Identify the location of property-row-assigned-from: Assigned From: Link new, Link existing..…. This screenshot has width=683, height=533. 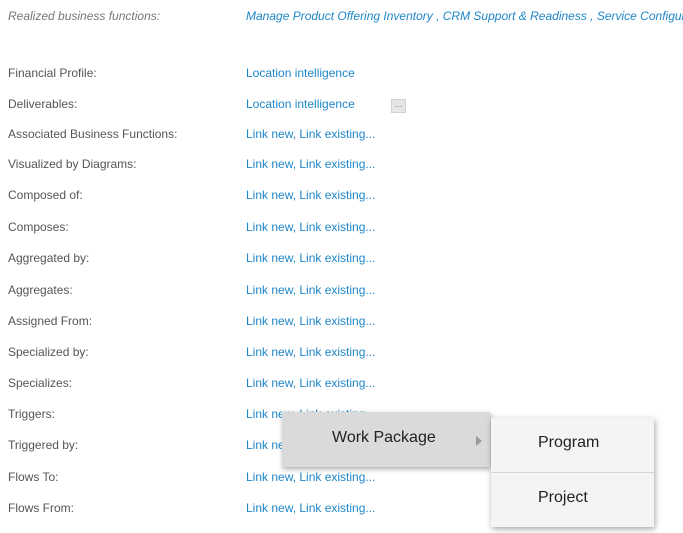
(345, 321).